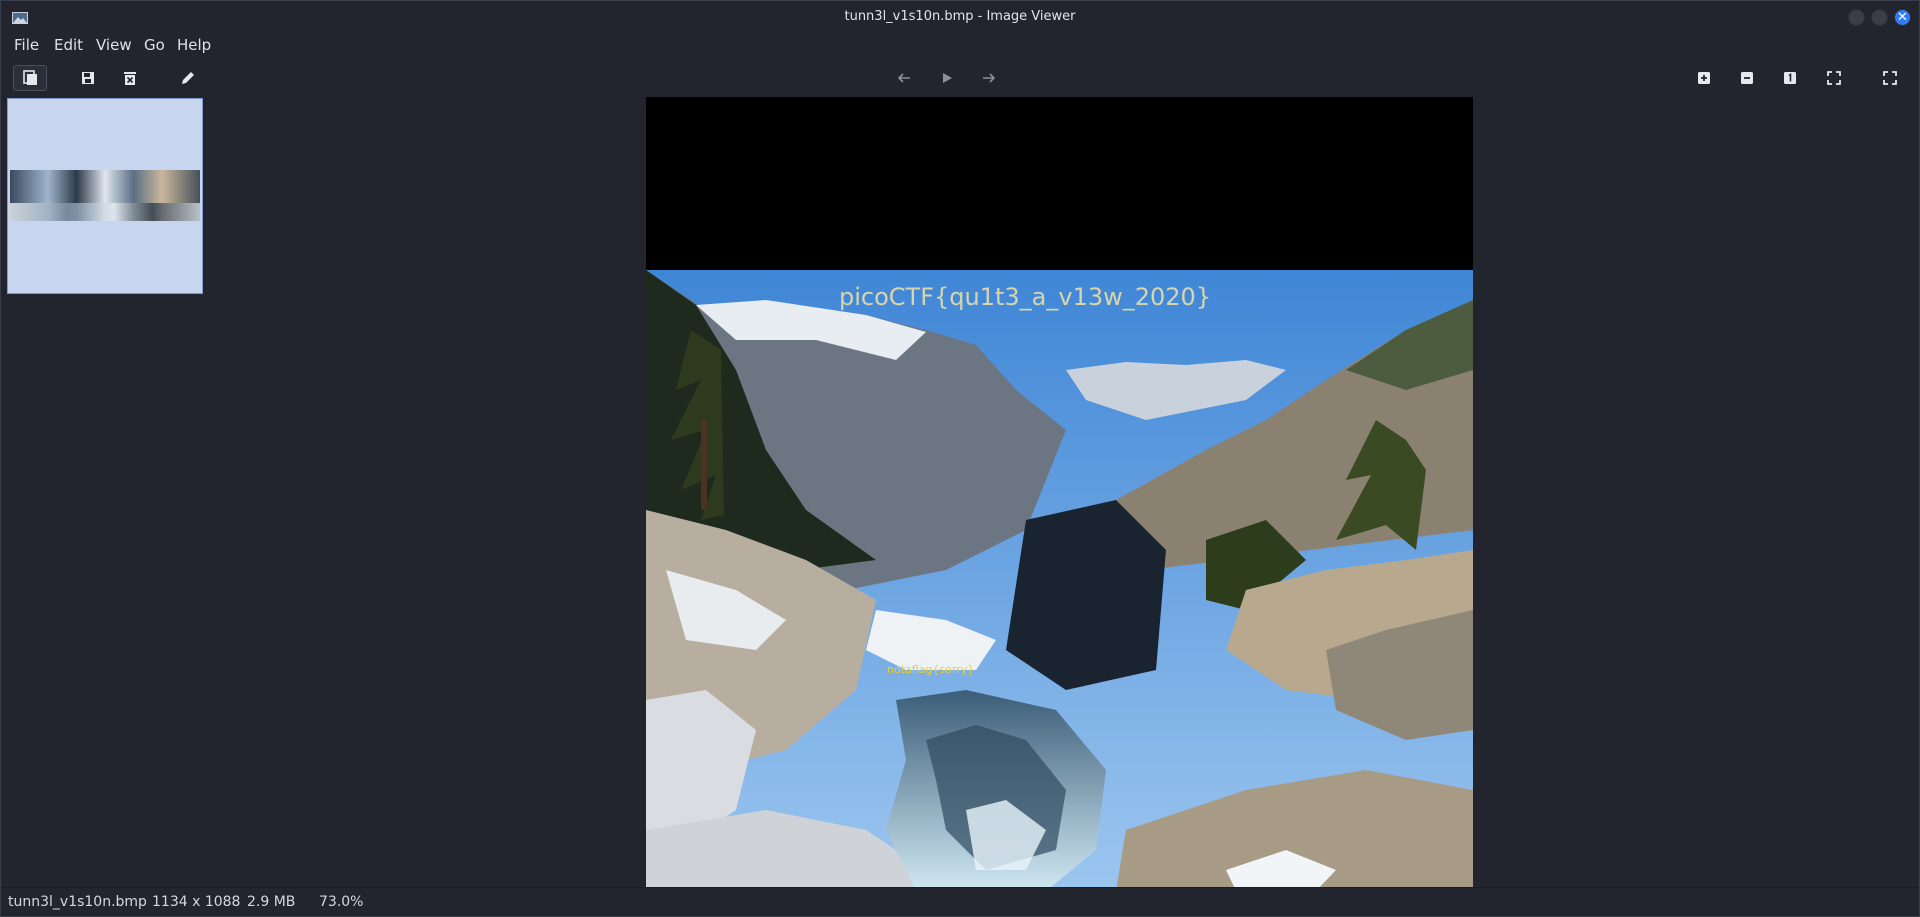 The height and width of the screenshot is (917, 1920). Describe the element at coordinates (26, 45) in the screenshot. I see `menu-file: File` at that location.